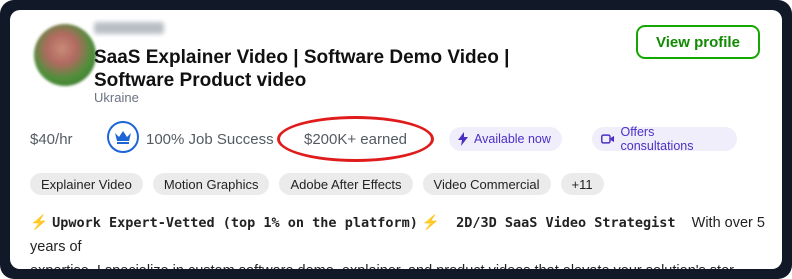  What do you see at coordinates (582, 184) in the screenshot?
I see `more-skills-chip: +11` at bounding box center [582, 184].